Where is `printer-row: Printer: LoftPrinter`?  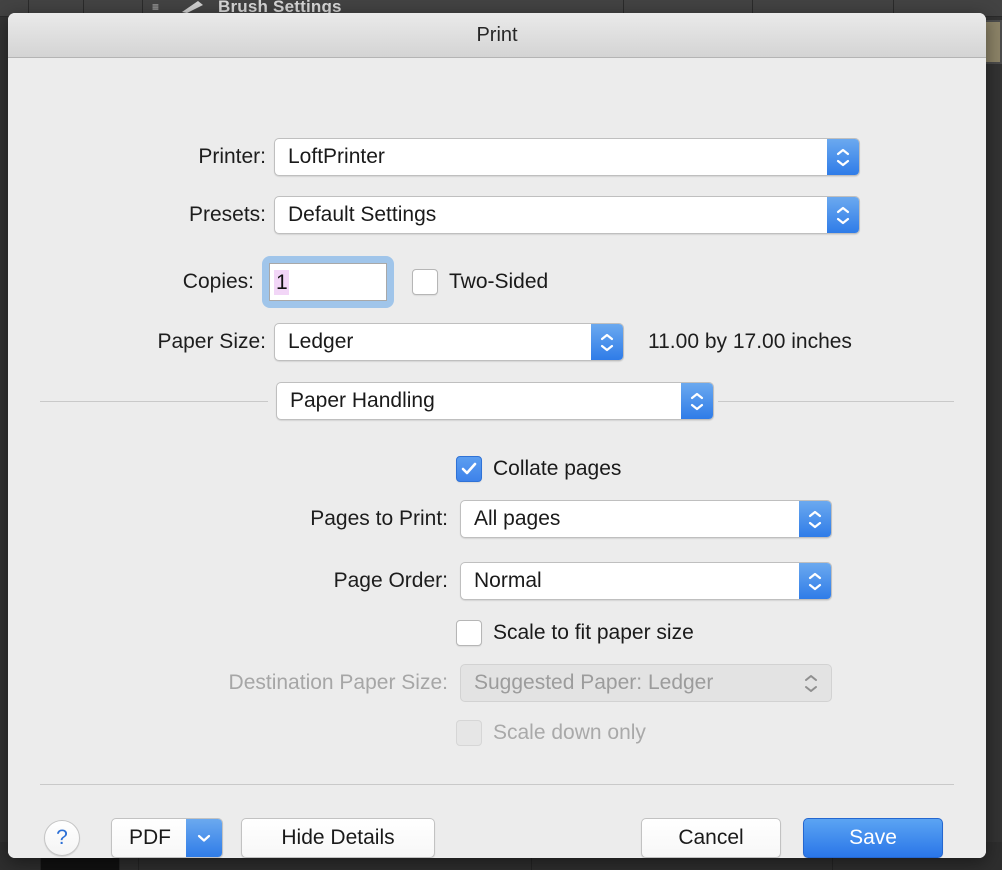 printer-row: Printer: LoftPrinter is located at coordinates (438, 157).